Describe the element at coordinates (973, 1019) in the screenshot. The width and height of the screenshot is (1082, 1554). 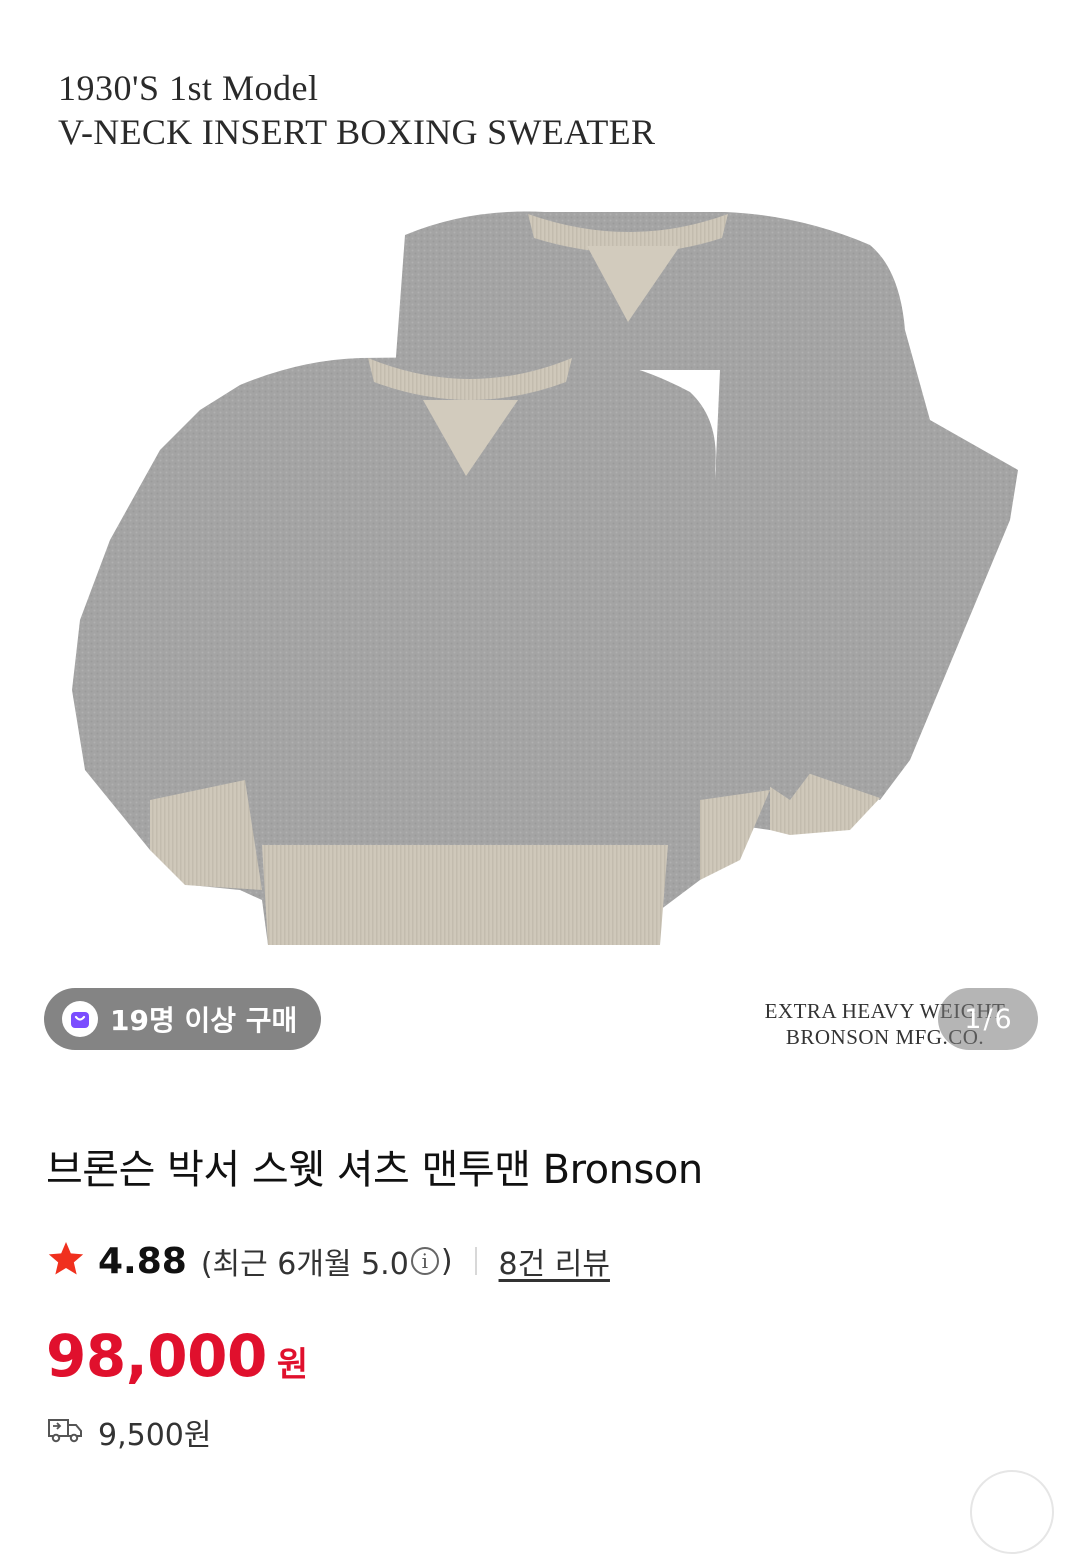
I see `counter-current: 1` at that location.